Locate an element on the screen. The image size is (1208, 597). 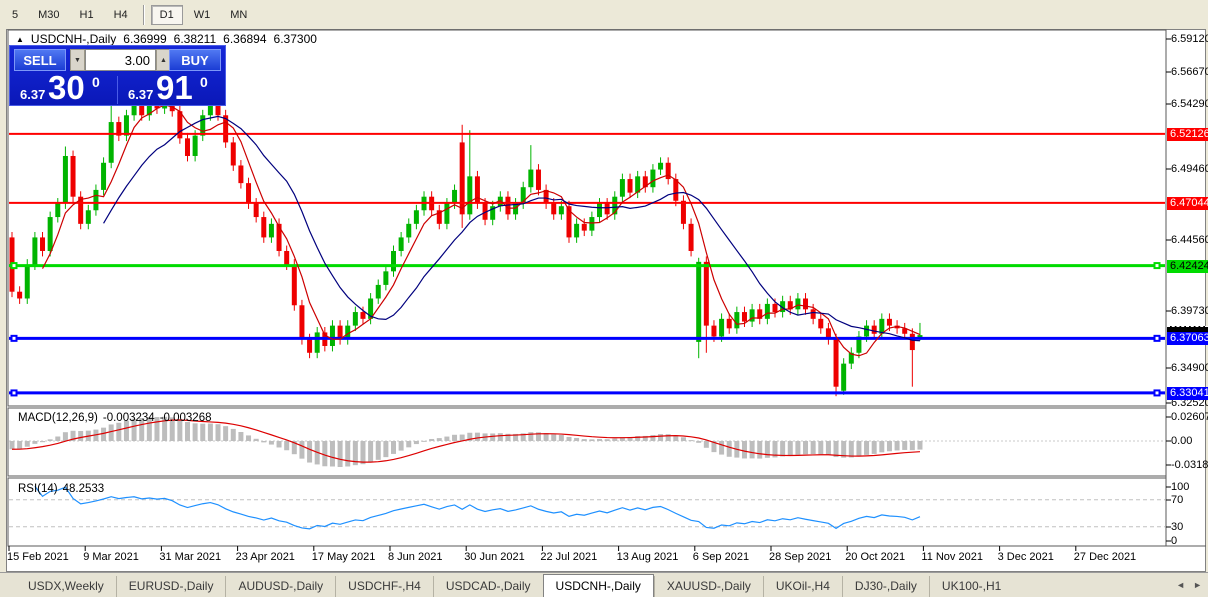
chart-tab-usdcaddaily: USDCAD-,Daily is located at coordinates (487, 586).